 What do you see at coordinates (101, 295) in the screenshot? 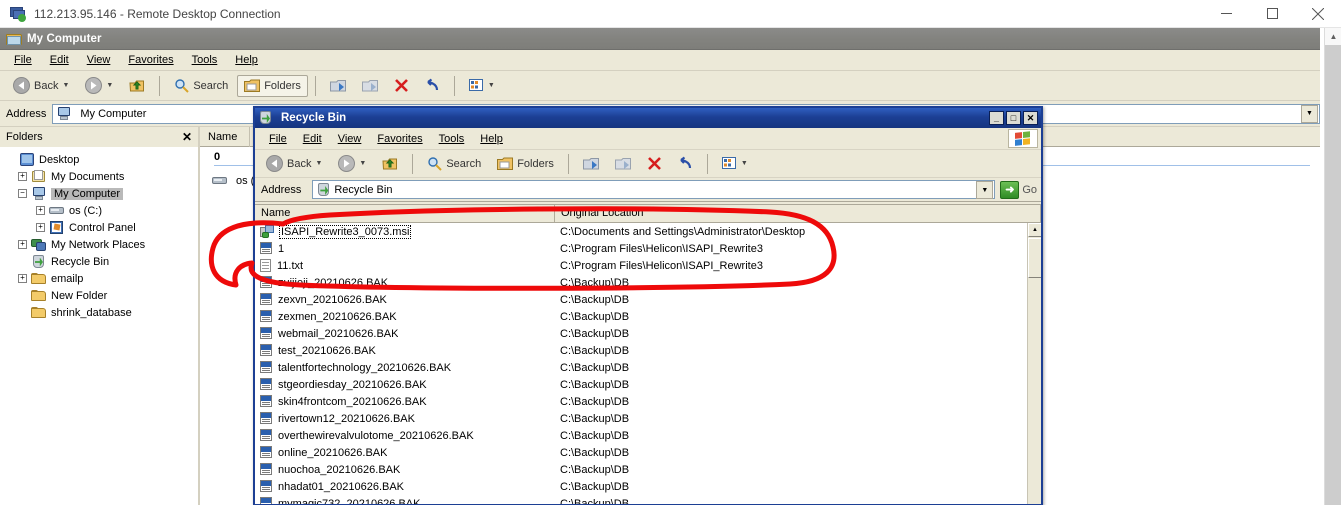
I see `tree-item-new-folder: New Folder` at bounding box center [101, 295].